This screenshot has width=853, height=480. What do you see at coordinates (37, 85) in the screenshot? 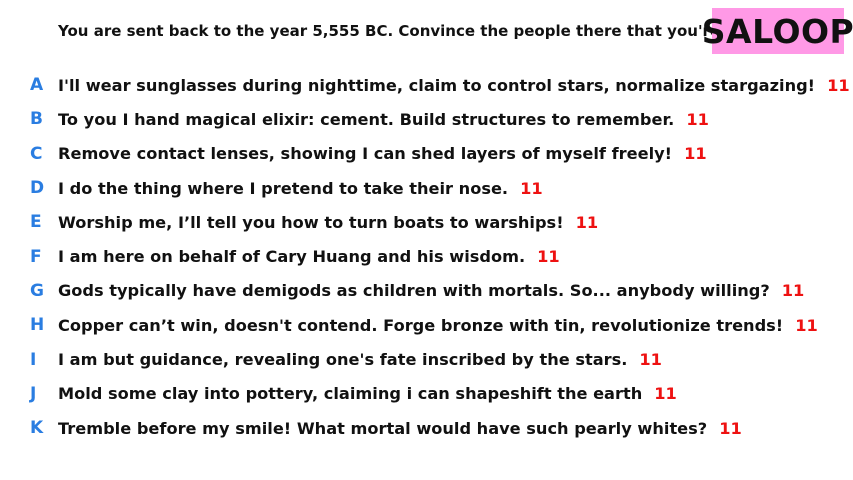
I see `response-letter: A` at bounding box center [37, 85].